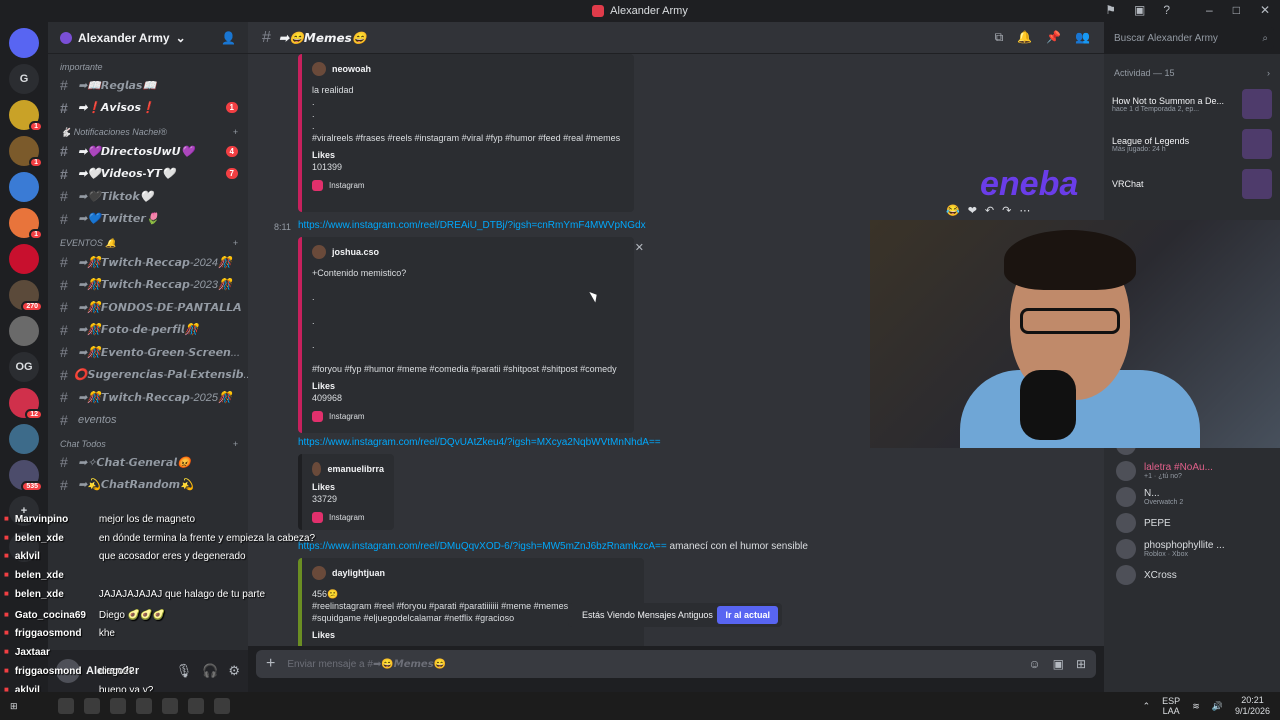 This screenshot has height=720, width=1280. I want to click on language-indicator: ESP, so click(1171, 701).